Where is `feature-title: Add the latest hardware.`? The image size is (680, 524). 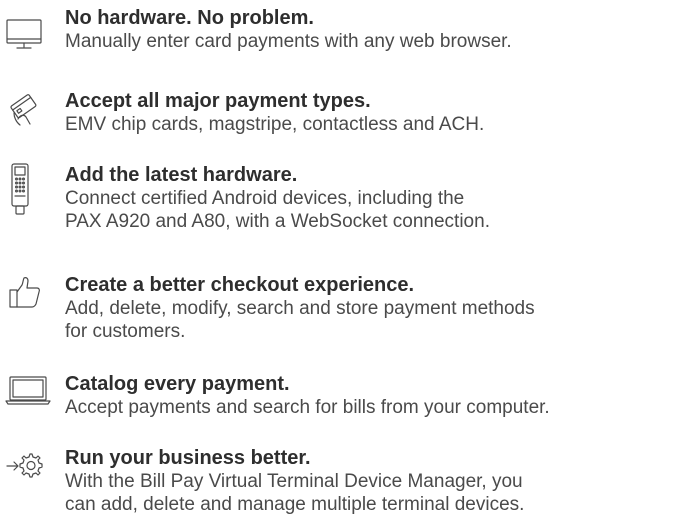
feature-title: Add the latest hardware. is located at coordinates (181, 175).